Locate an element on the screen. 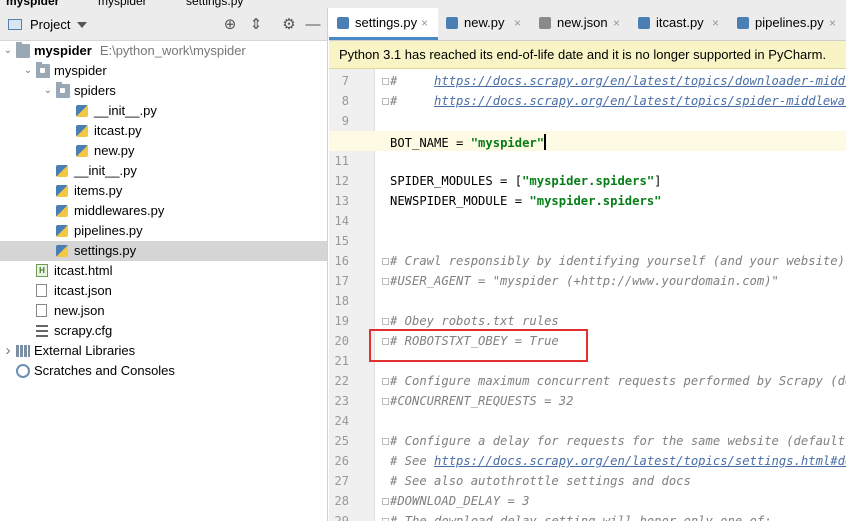 Image resolution: width=846 pixels, height=521 pixels. line-number: 21 is located at coordinates (341, 361).